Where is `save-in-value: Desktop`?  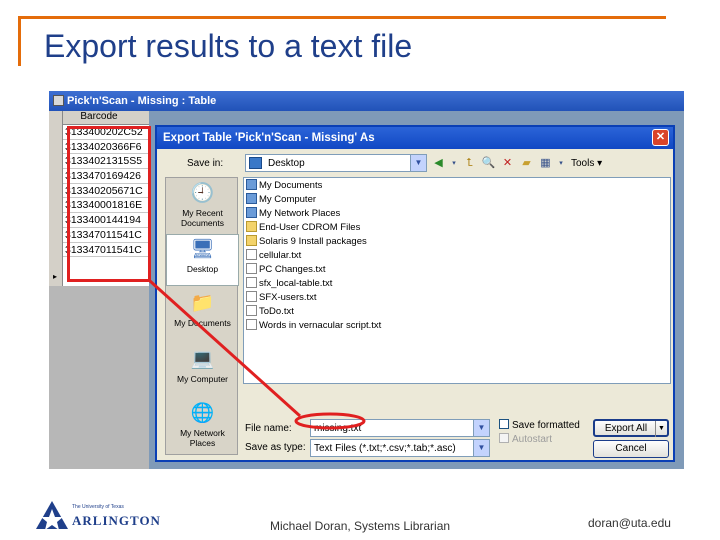 save-in-value: Desktop is located at coordinates (286, 163).